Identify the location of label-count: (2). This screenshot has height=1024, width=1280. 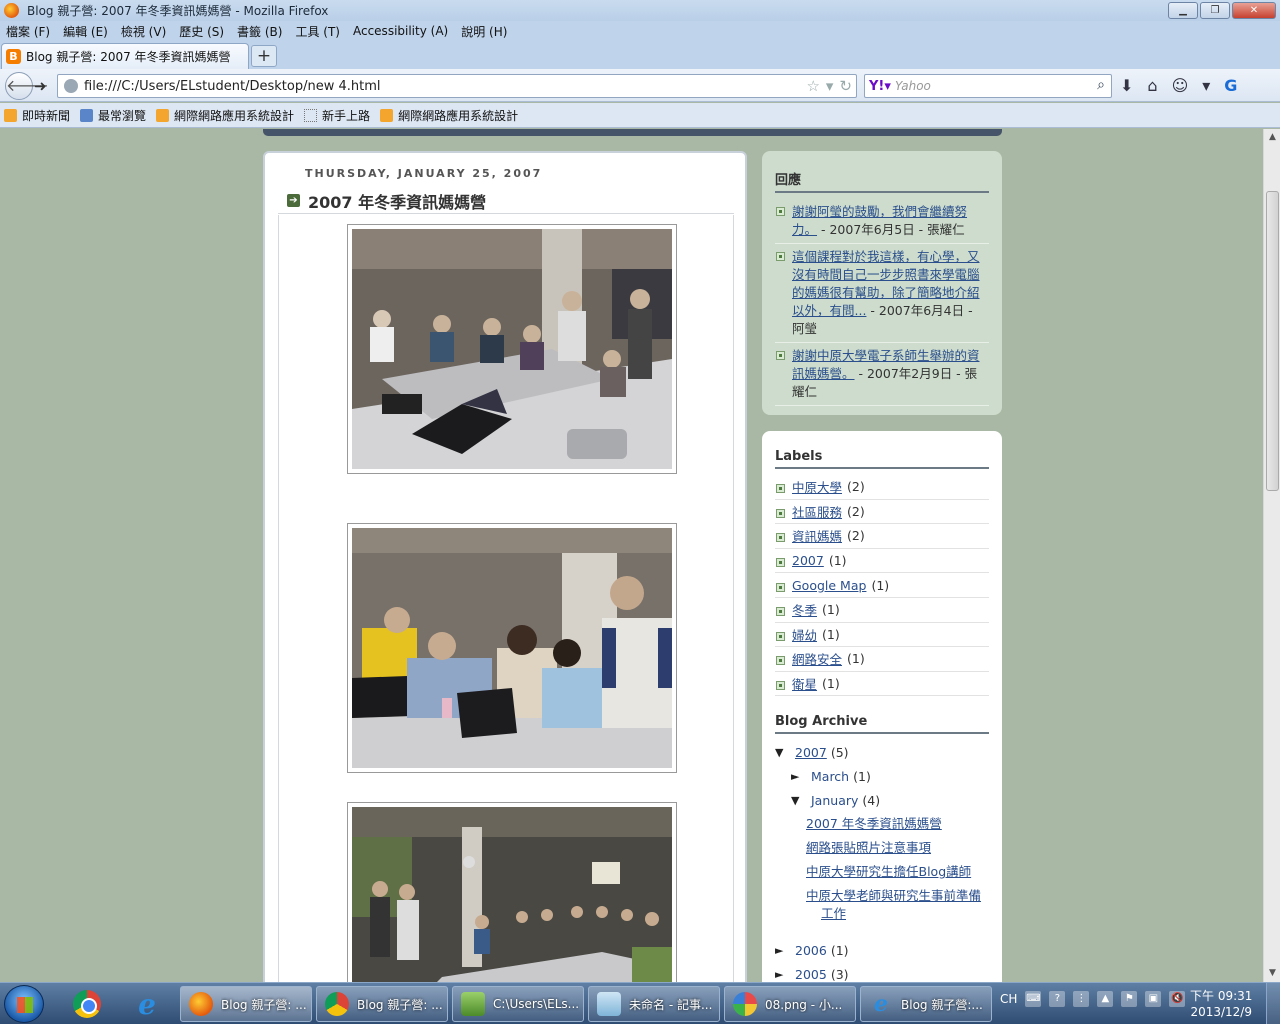
(856, 487).